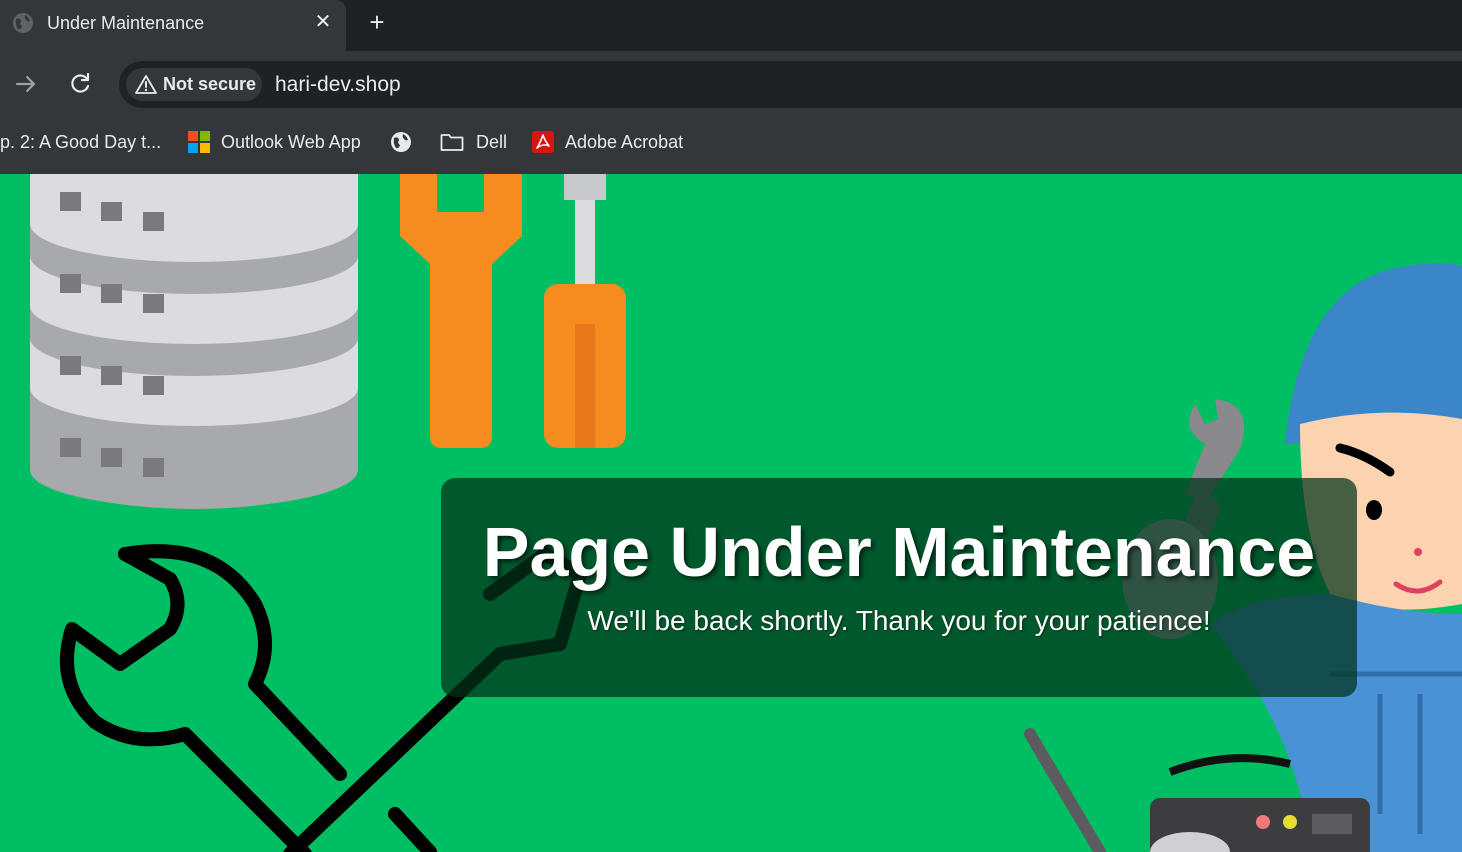 The height and width of the screenshot is (852, 1462). Describe the element at coordinates (291, 142) in the screenshot. I see `bookmark-label: Outlook Web App` at that location.